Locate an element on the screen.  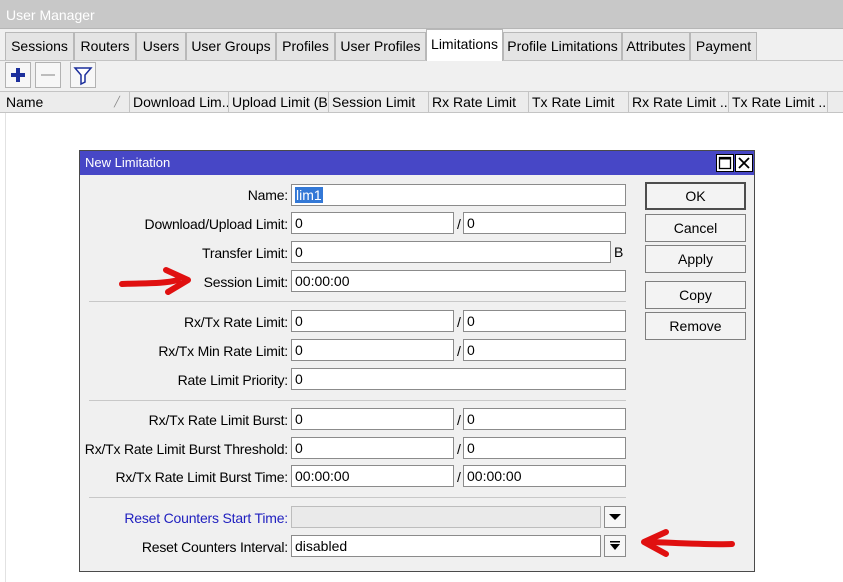
start-time-dropdown-button is located at coordinates (615, 517).